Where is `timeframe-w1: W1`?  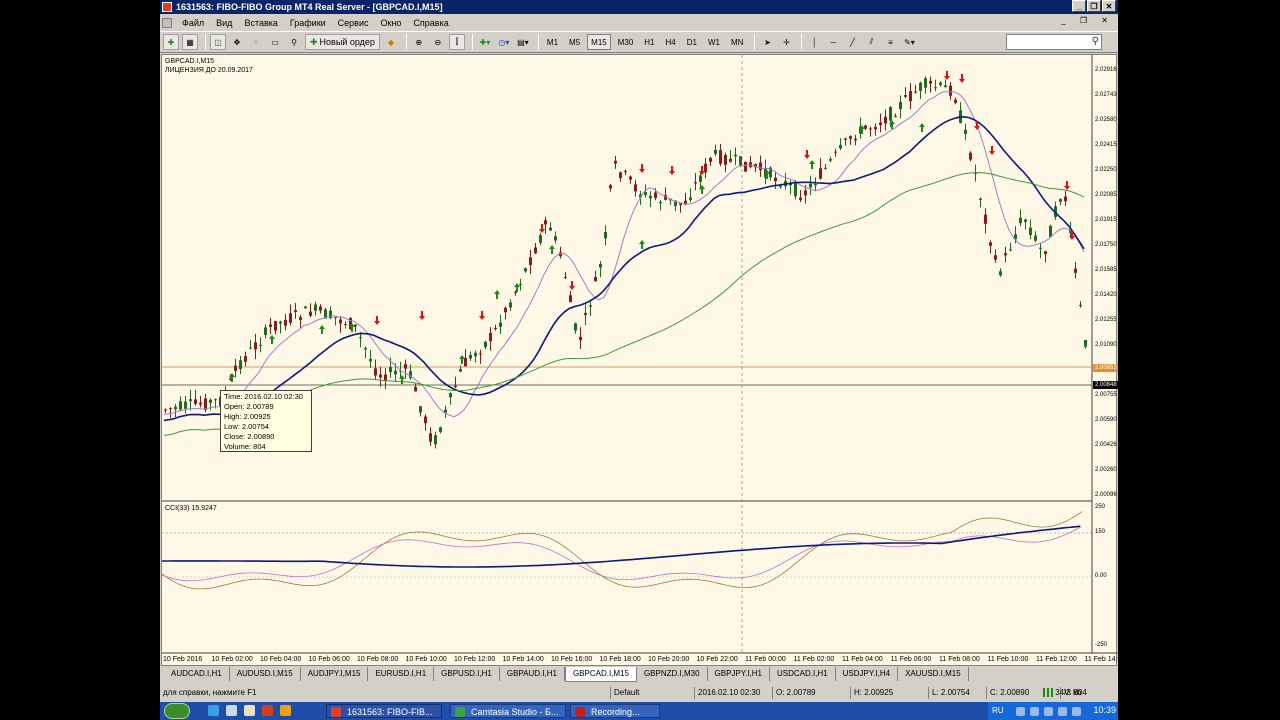 timeframe-w1: W1 is located at coordinates (714, 42).